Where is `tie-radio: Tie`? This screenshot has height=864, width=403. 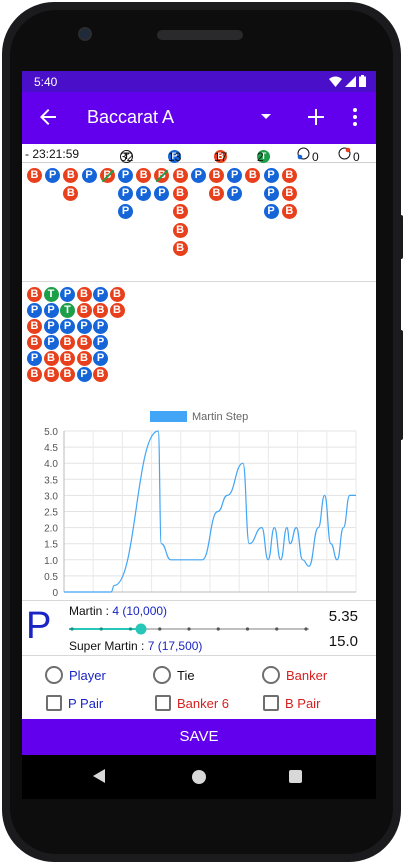 tie-radio: Tie is located at coordinates (174, 675).